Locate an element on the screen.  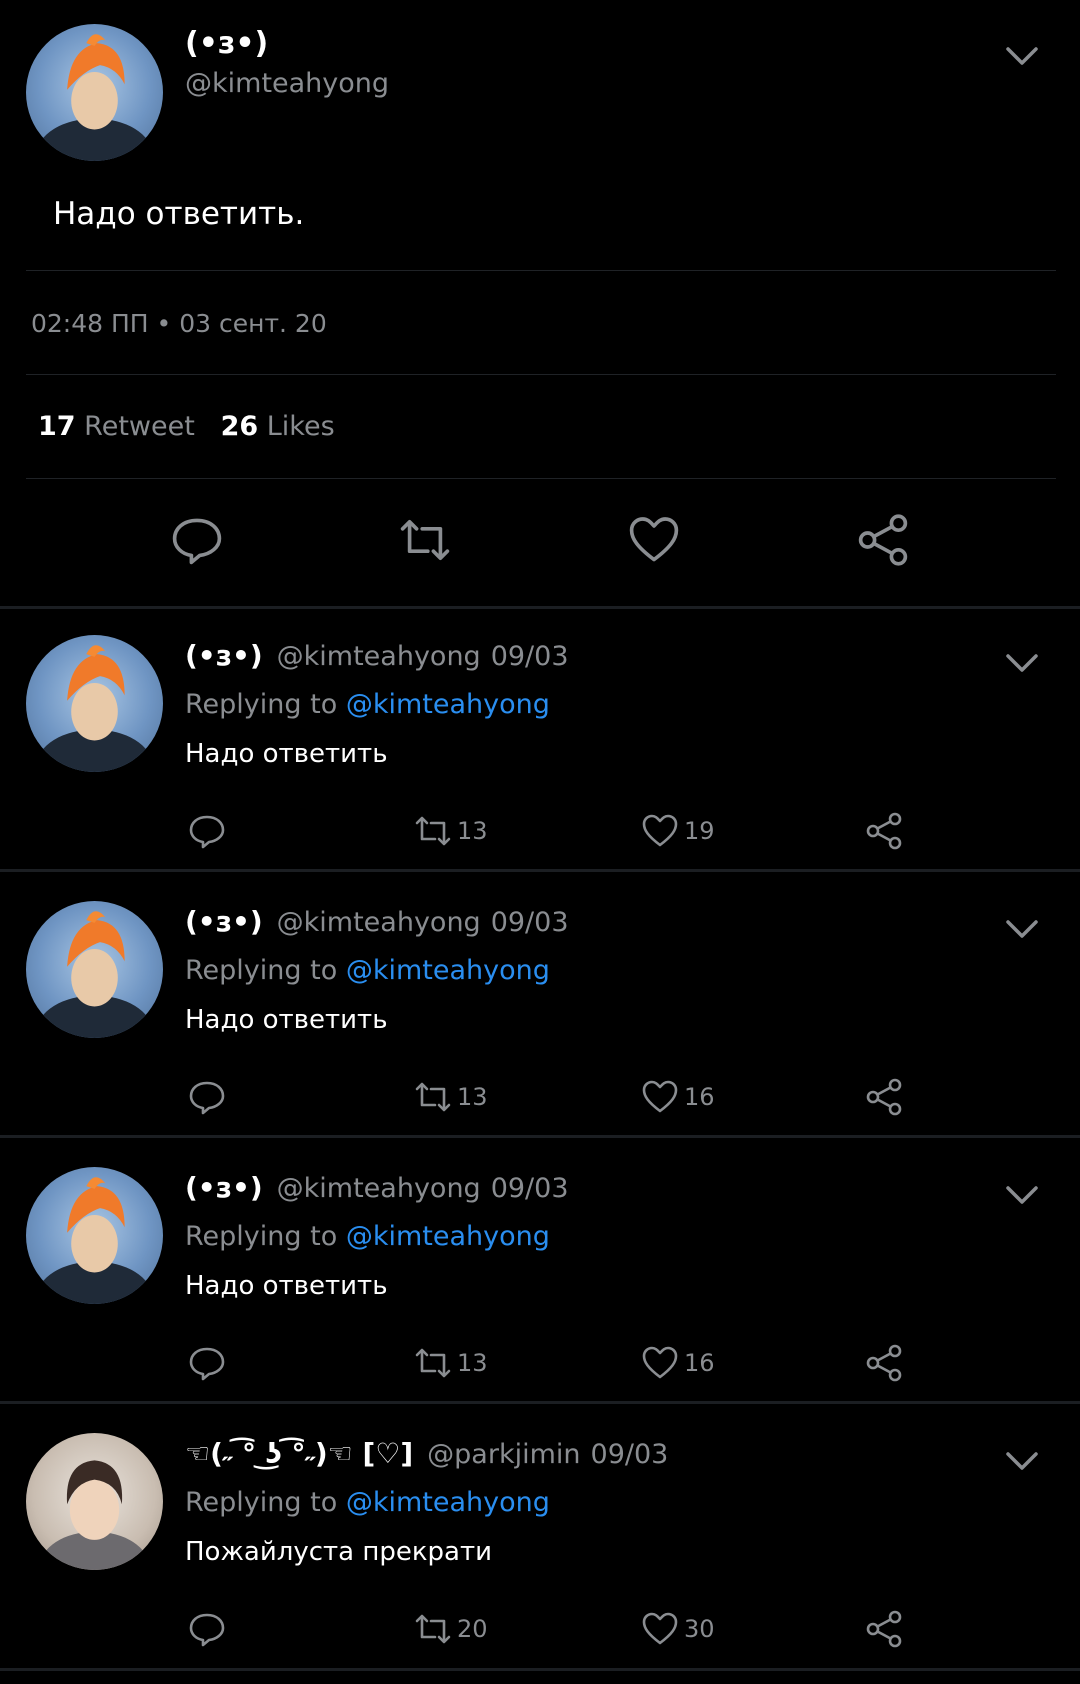
like-count: 19 is located at coordinates (699, 831).